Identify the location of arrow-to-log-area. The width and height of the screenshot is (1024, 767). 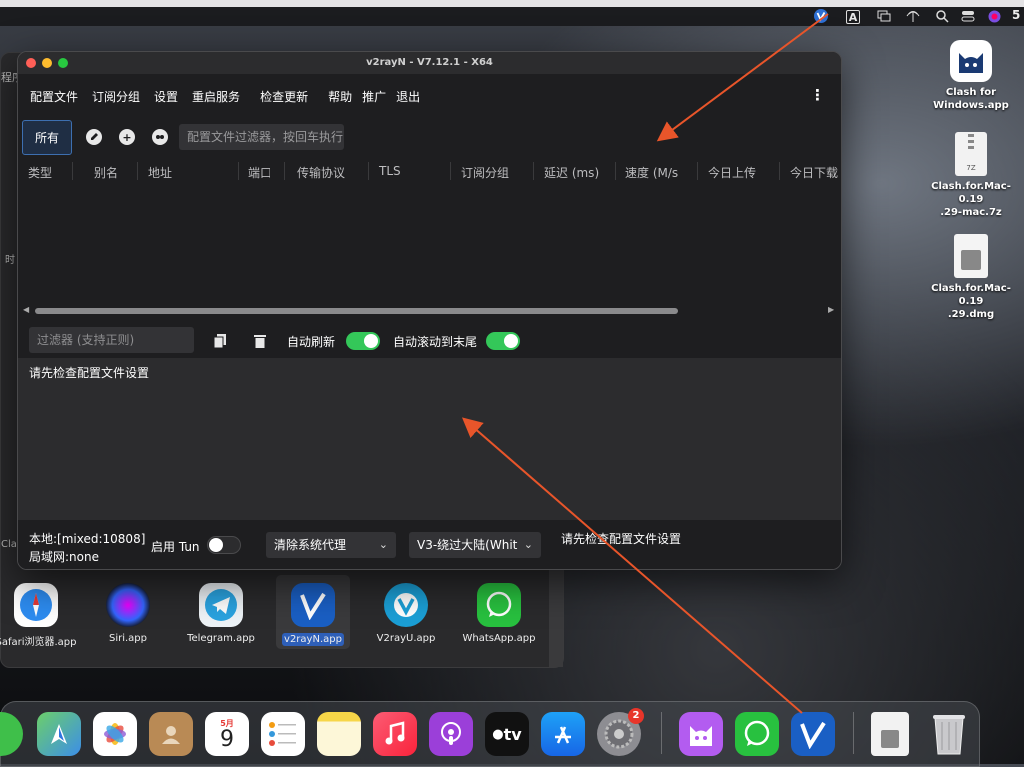
(632, 565).